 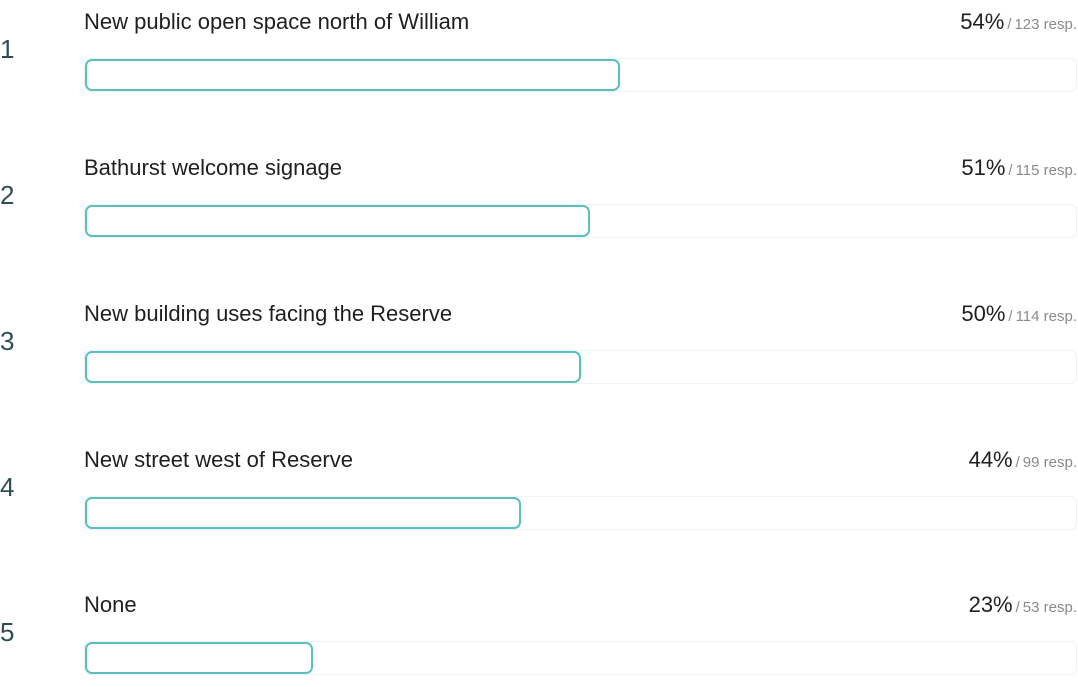 What do you see at coordinates (539, 637) in the screenshot?
I see `list-item: 5 None 23%/53 resp.` at bounding box center [539, 637].